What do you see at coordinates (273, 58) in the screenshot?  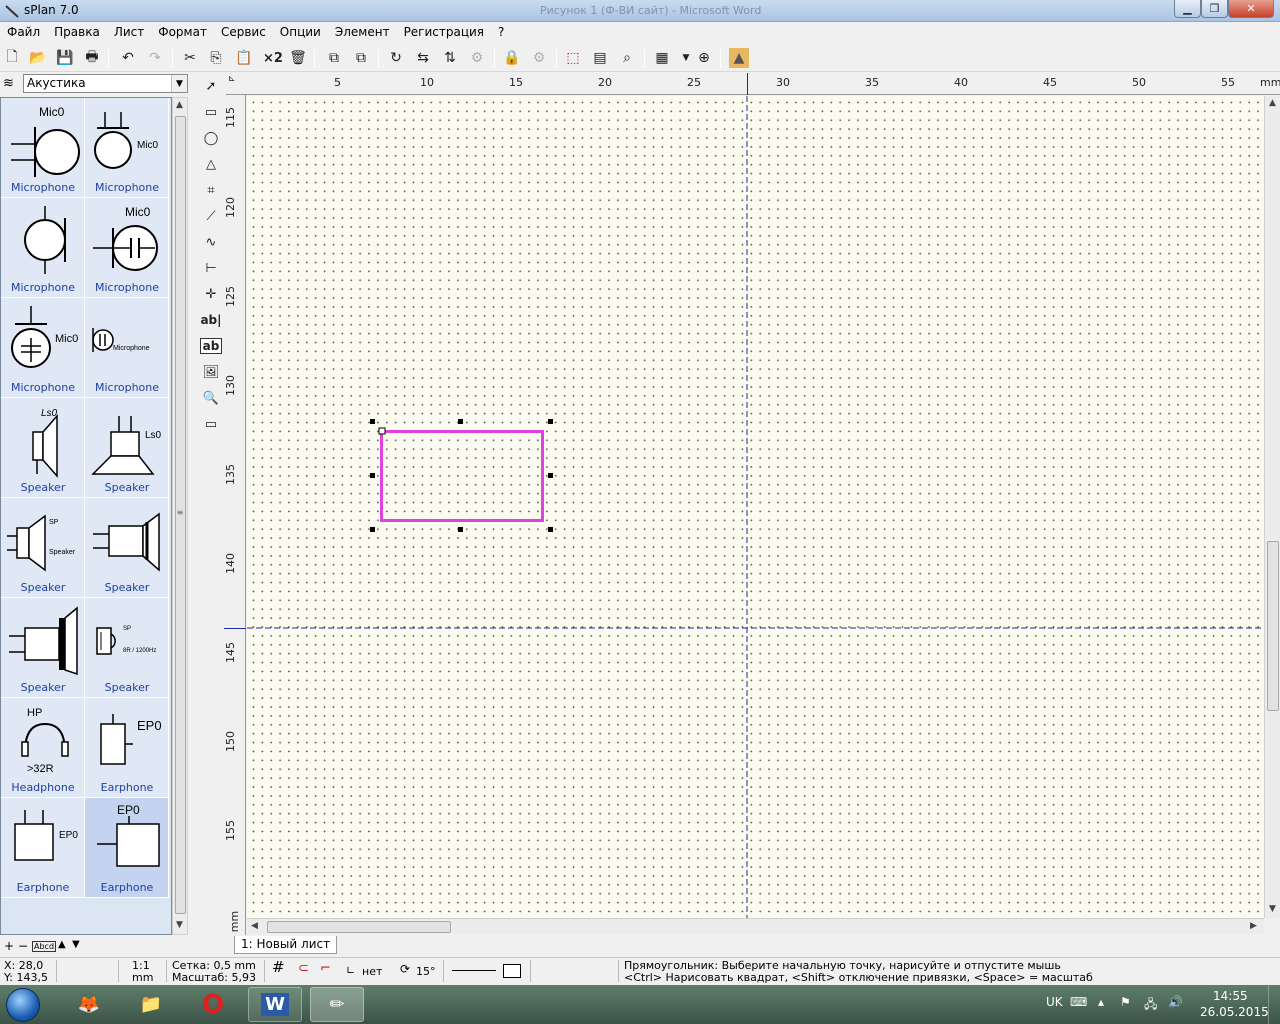 I see `duplicate-button: ×2` at bounding box center [273, 58].